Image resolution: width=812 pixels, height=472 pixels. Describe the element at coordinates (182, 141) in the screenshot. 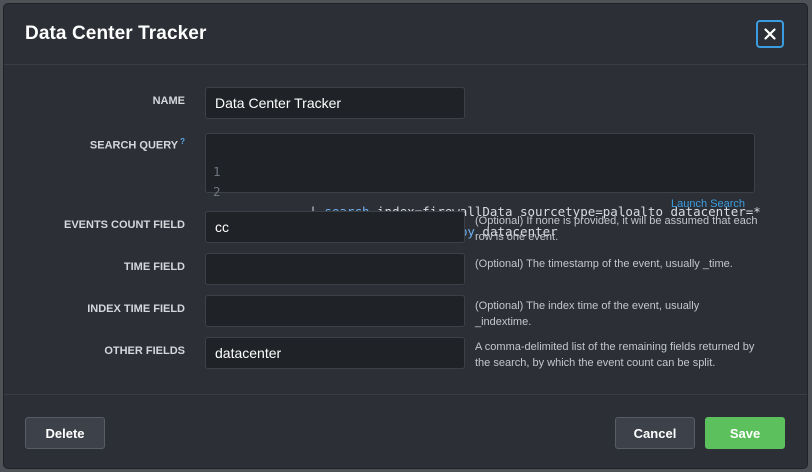

I see `help-icon: ?` at that location.